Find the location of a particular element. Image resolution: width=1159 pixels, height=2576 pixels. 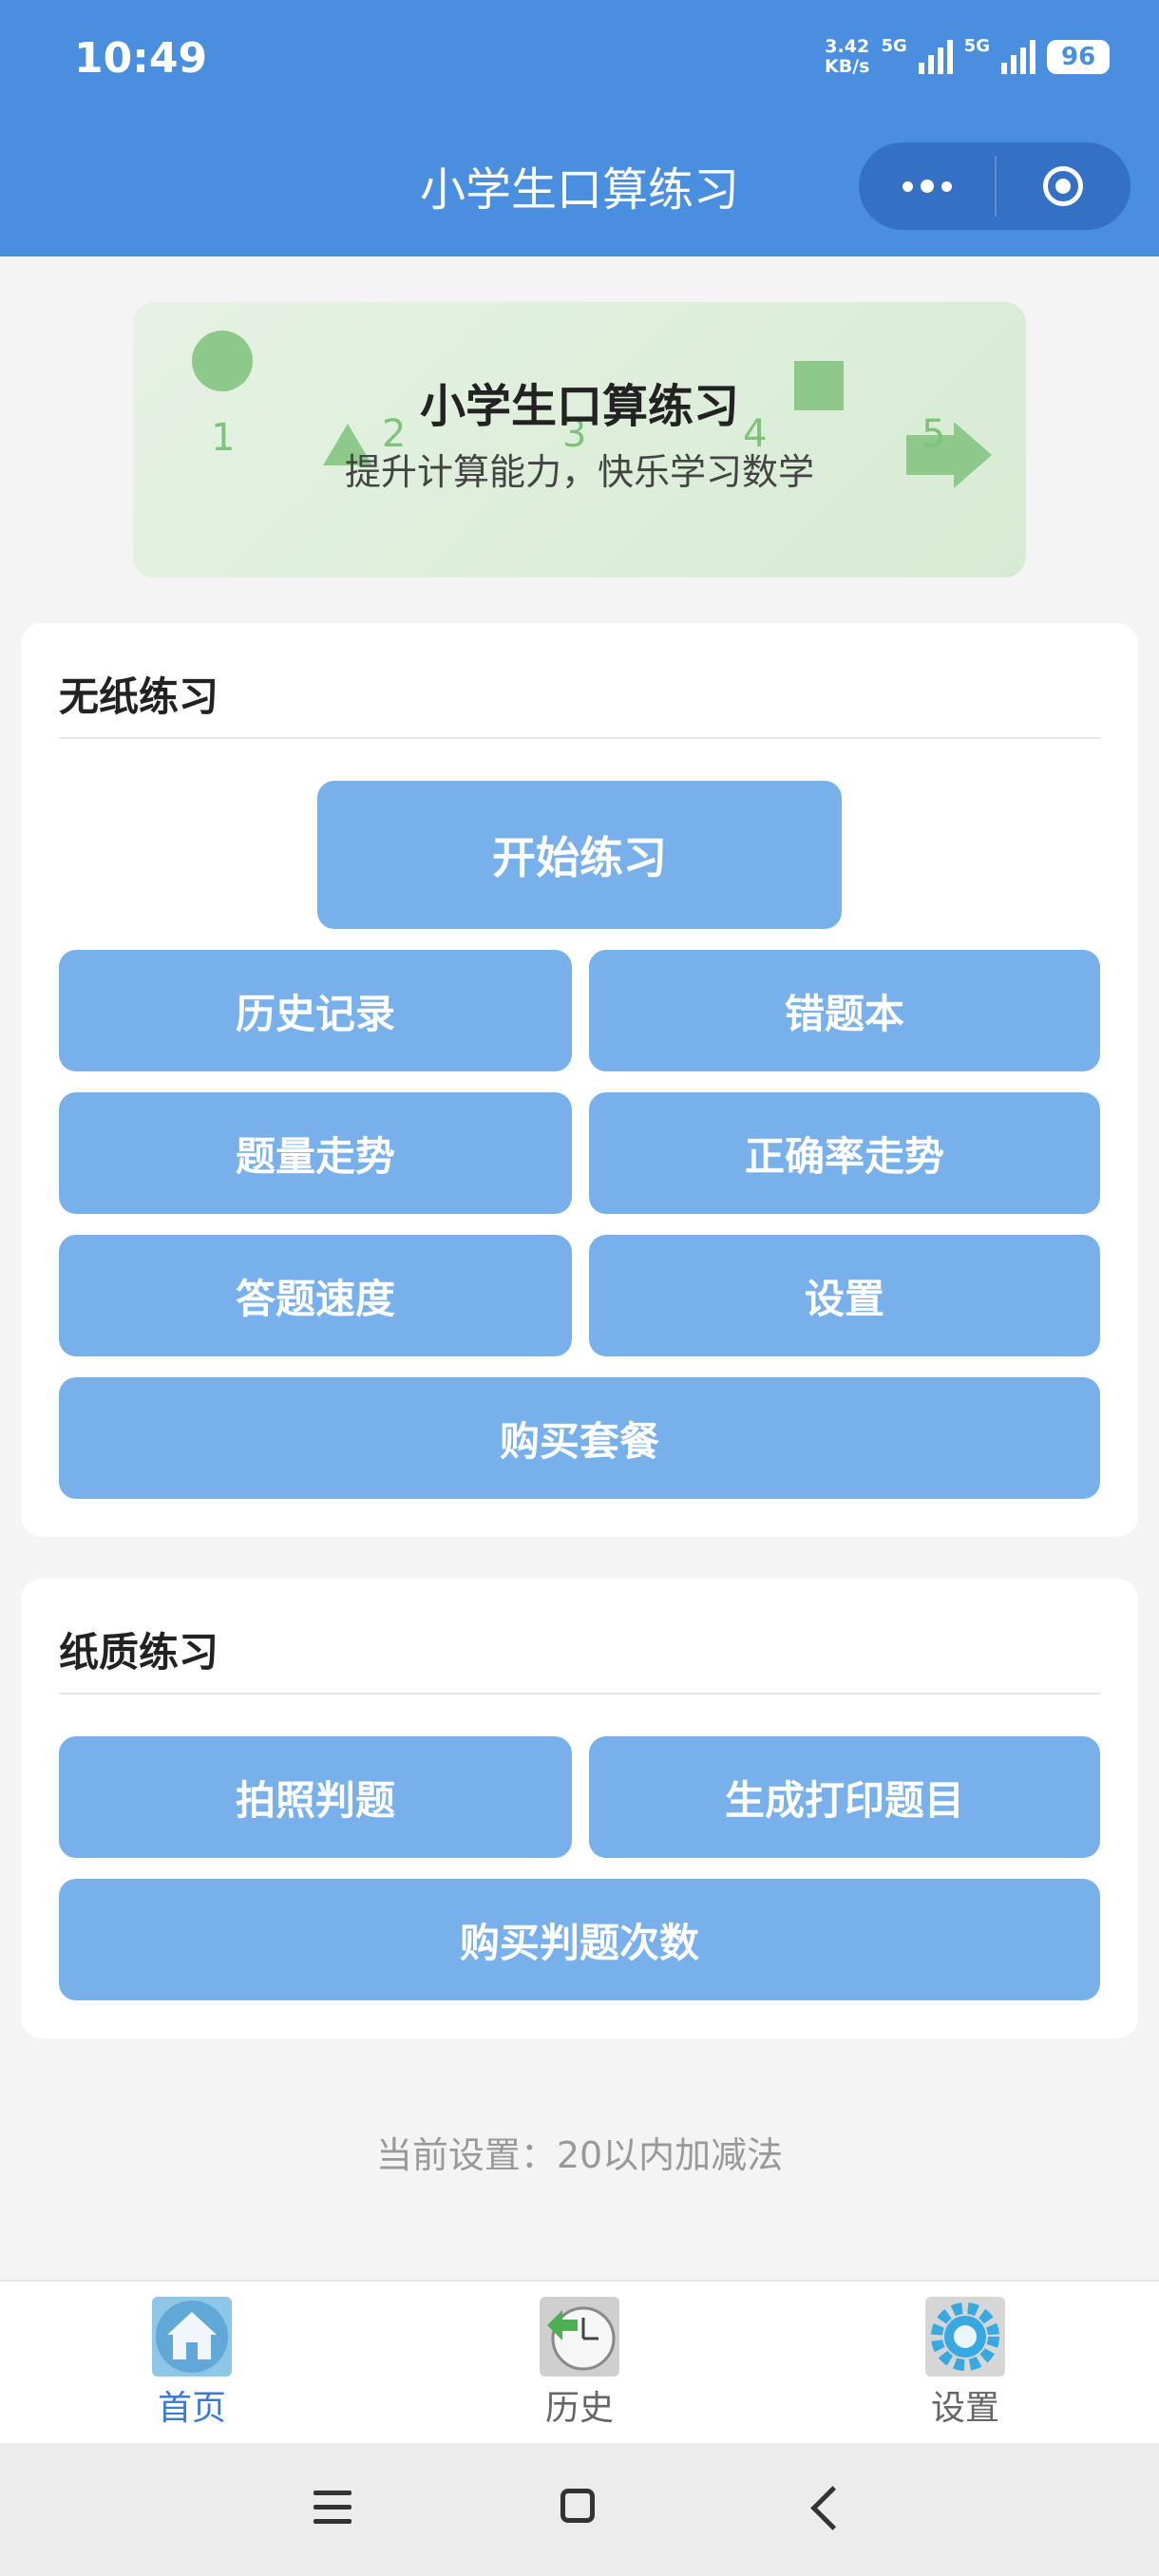

current-setting-text: 当前设置：20以内加减法 is located at coordinates (579, 2155).